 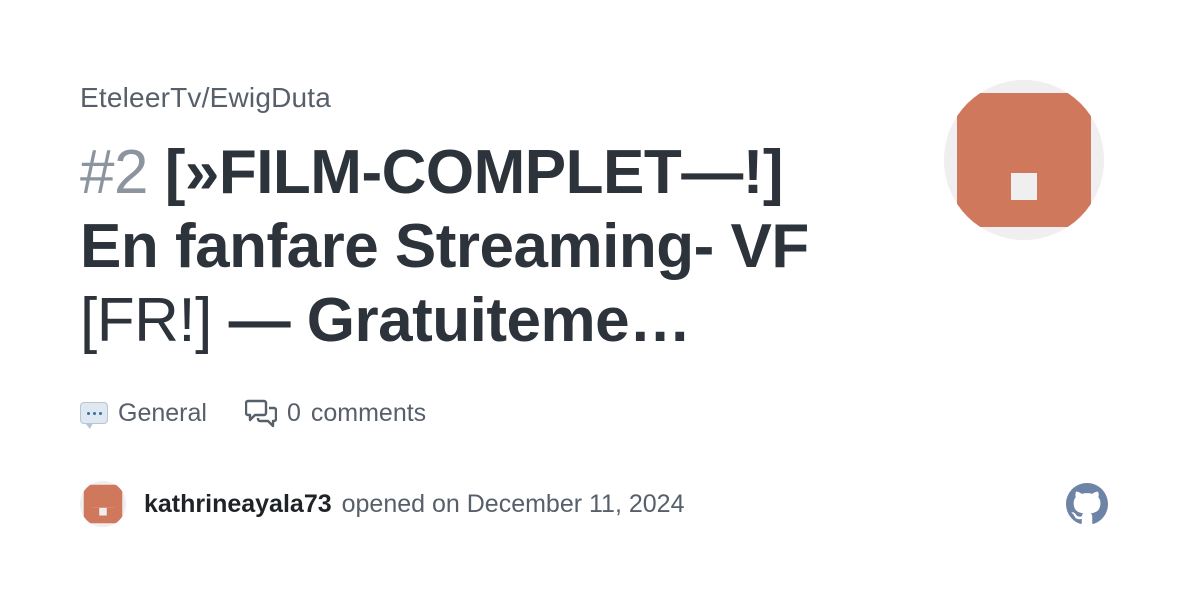 I want to click on comment-discussion-icon, so click(x=260, y=413).